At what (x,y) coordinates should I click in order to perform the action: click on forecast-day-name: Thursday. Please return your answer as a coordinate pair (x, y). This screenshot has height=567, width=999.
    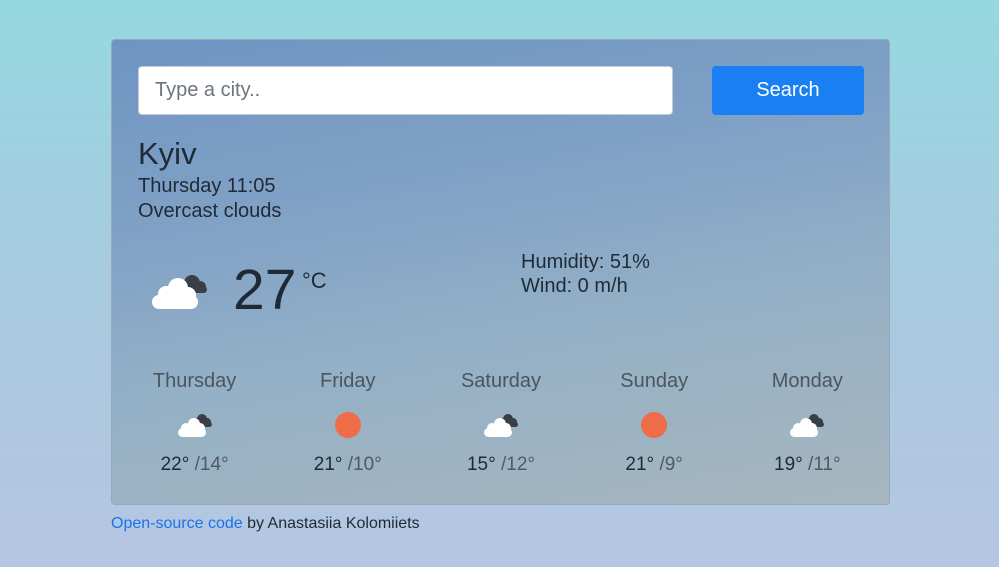
    Looking at the image, I should click on (194, 381).